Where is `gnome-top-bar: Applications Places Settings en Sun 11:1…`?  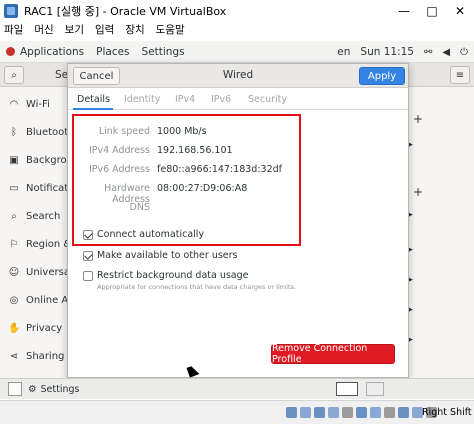 gnome-top-bar: Applications Places Settings en Sun 11:1… is located at coordinates (237, 52).